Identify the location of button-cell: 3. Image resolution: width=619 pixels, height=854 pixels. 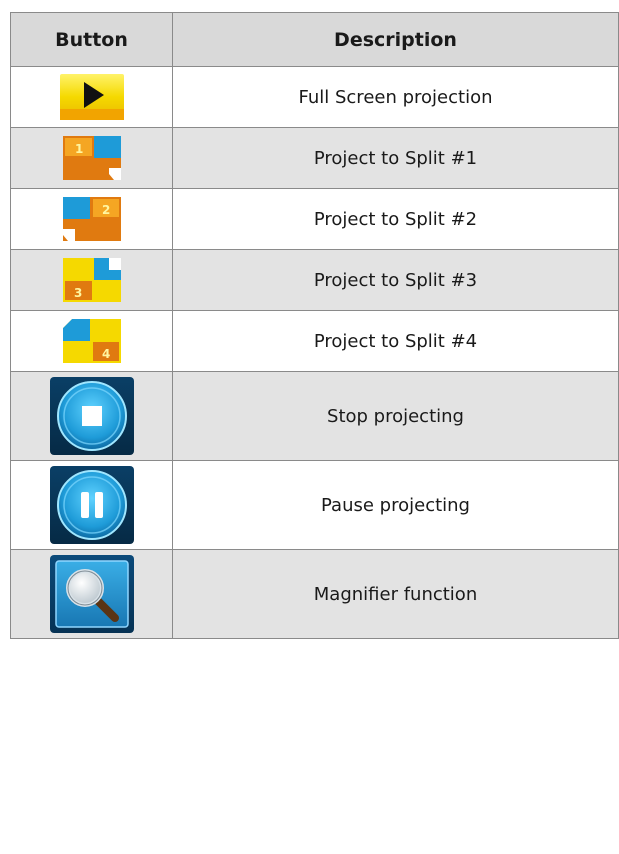
(91, 280).